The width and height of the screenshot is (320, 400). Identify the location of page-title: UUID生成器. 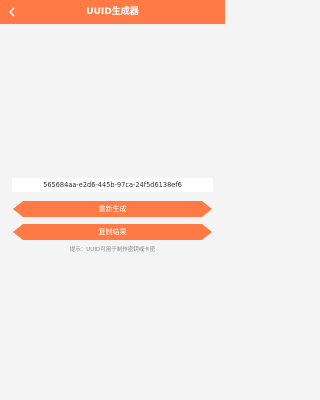
(112, 12).